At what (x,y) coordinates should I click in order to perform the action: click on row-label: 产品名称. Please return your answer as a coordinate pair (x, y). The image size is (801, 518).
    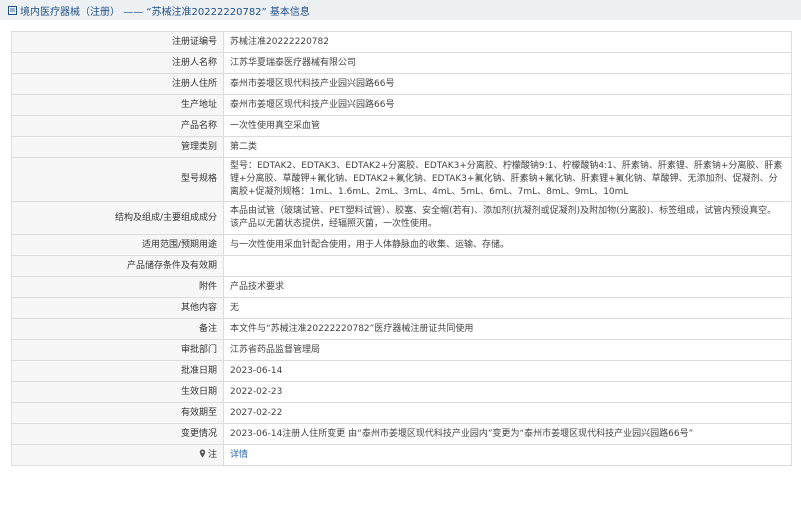
    Looking at the image, I should click on (117, 126).